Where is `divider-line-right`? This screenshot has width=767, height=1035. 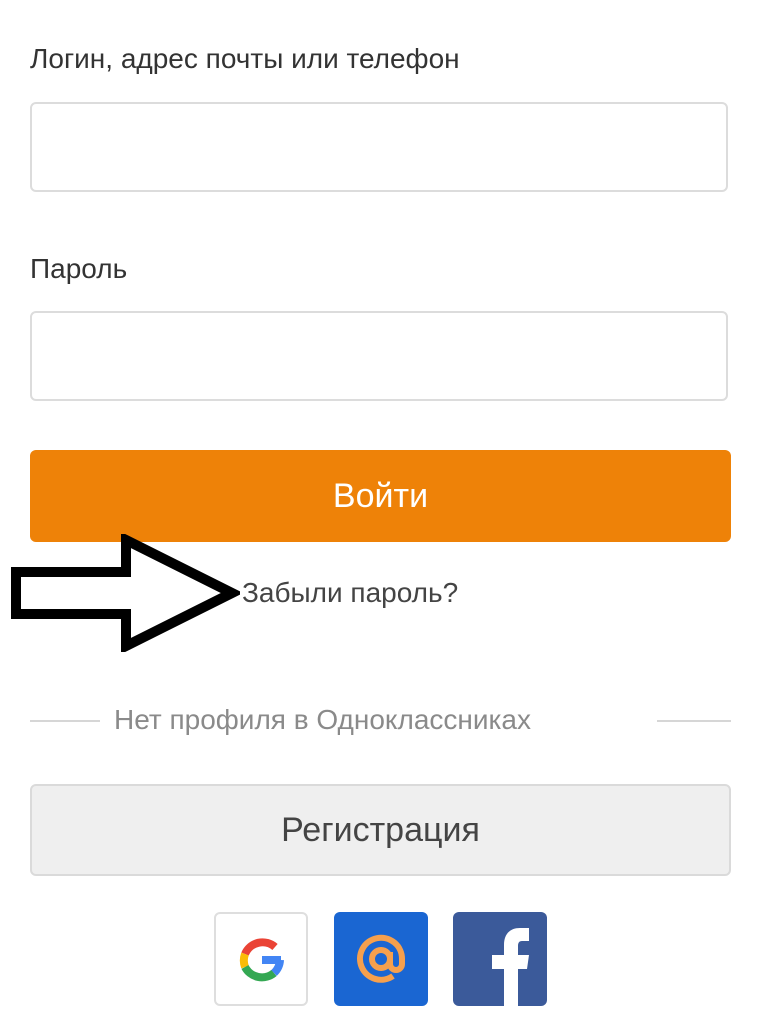 divider-line-right is located at coordinates (694, 721).